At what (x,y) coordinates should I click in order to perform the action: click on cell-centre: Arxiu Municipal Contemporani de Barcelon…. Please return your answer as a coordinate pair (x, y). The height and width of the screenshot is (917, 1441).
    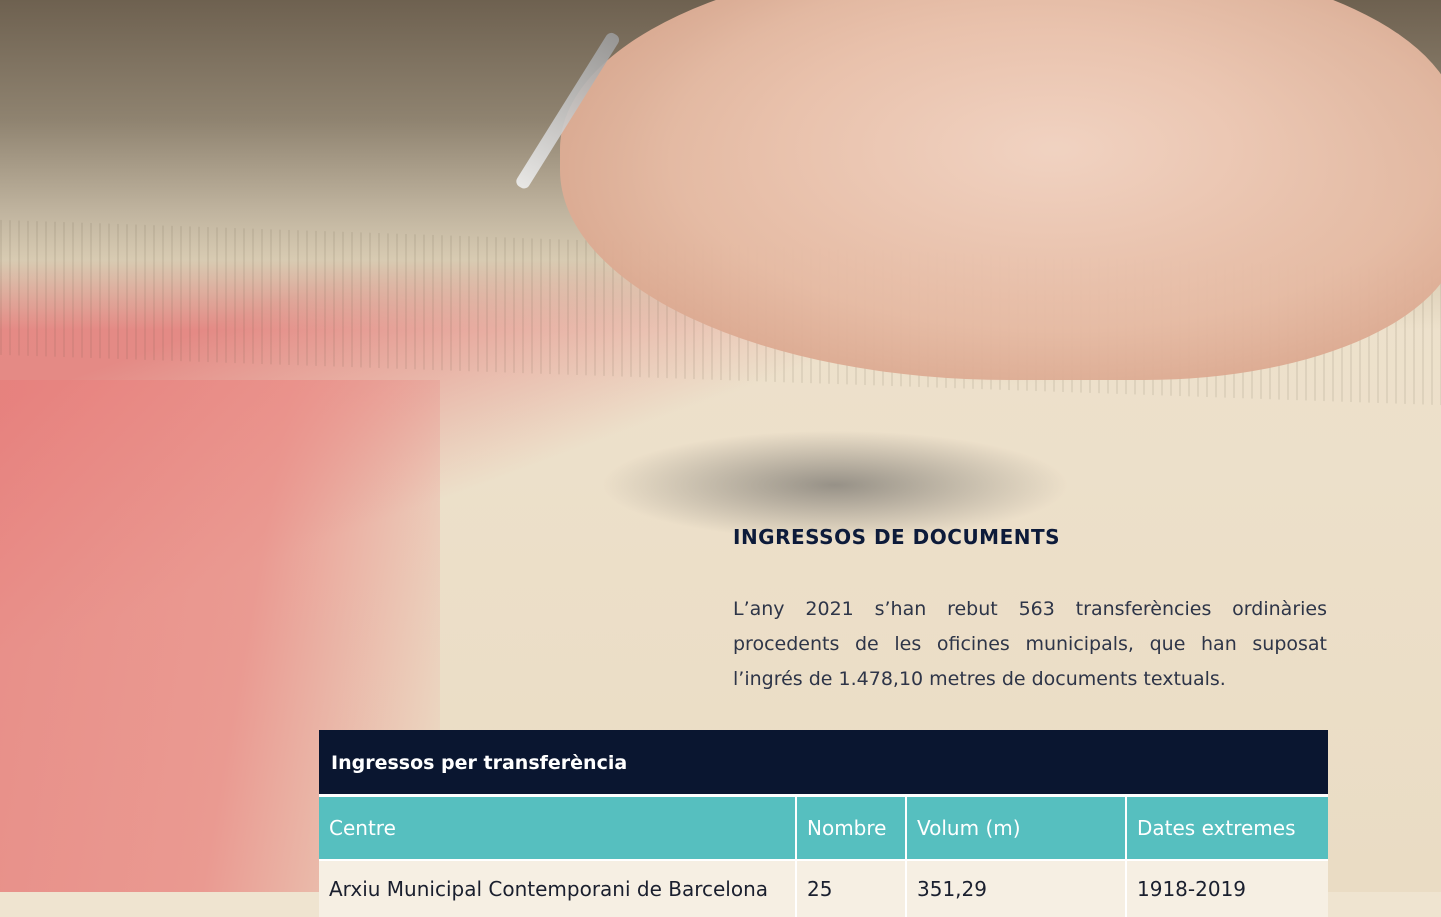
    Looking at the image, I should click on (557, 888).